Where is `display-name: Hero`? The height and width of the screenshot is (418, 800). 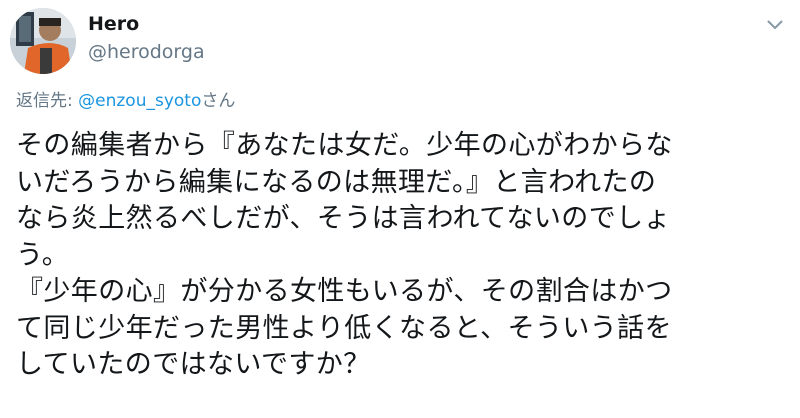
display-name: Hero is located at coordinates (113, 24).